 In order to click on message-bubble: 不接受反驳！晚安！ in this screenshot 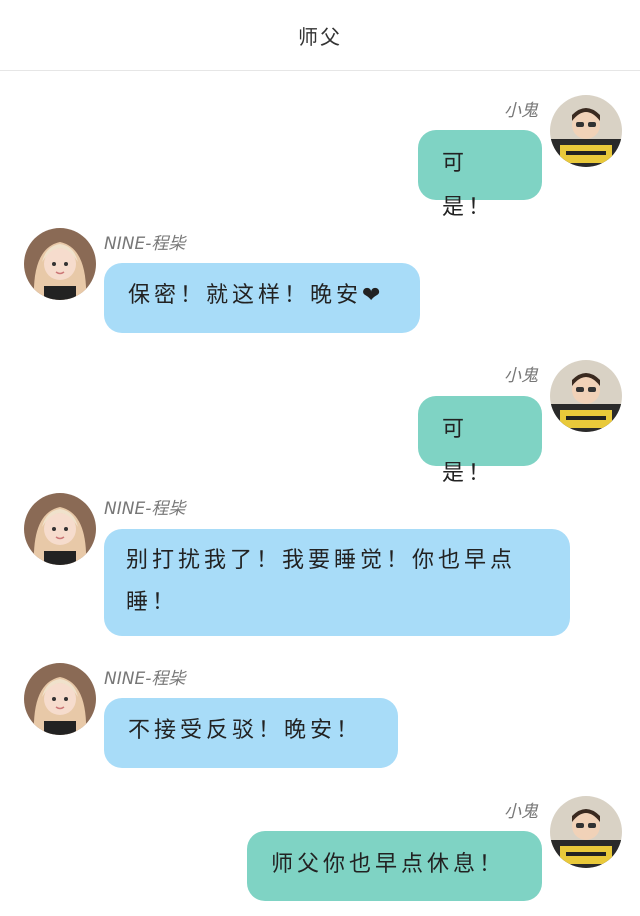, I will do `click(251, 733)`.